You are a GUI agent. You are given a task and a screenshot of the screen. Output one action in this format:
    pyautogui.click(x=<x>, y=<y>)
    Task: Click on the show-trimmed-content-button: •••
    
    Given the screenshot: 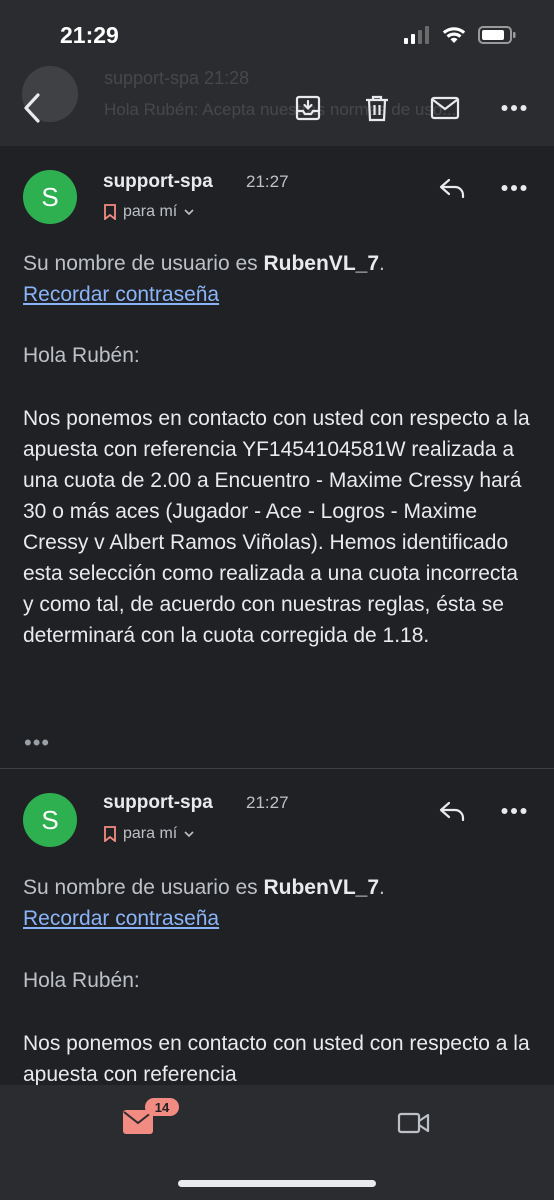 What is the action you would take?
    pyautogui.click(x=37, y=743)
    